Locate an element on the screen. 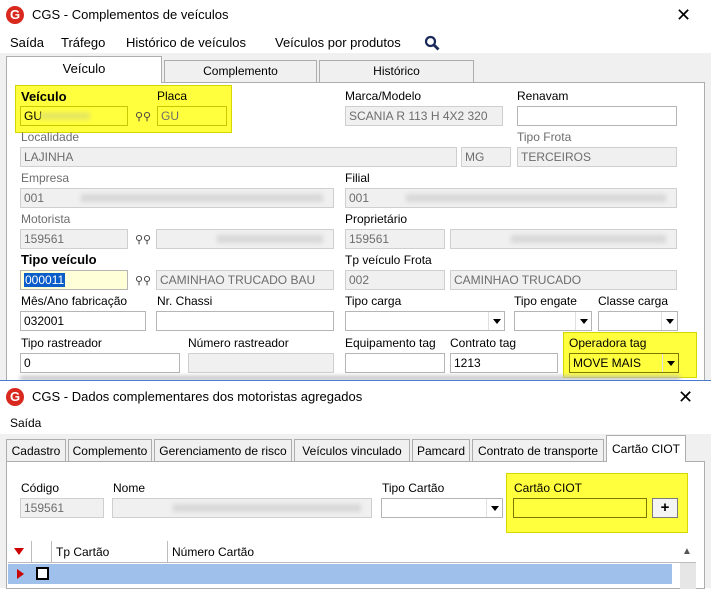 Image resolution: width=711 pixels, height=589 pixels. codigo-label: Código is located at coordinates (40, 488).